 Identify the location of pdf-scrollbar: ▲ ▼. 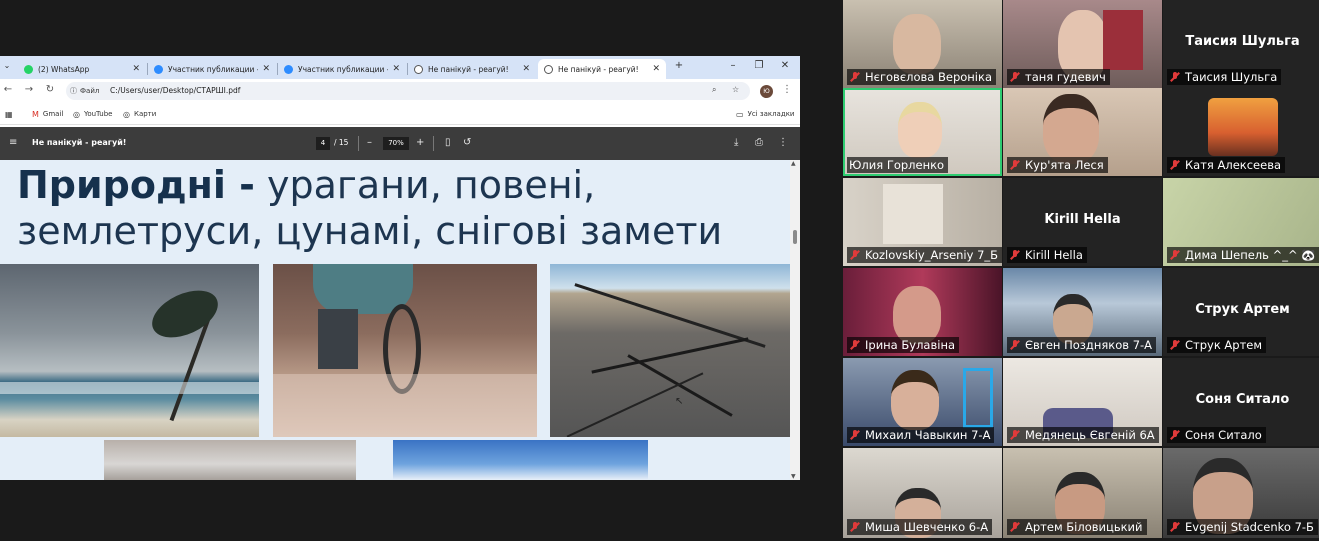
(795, 320).